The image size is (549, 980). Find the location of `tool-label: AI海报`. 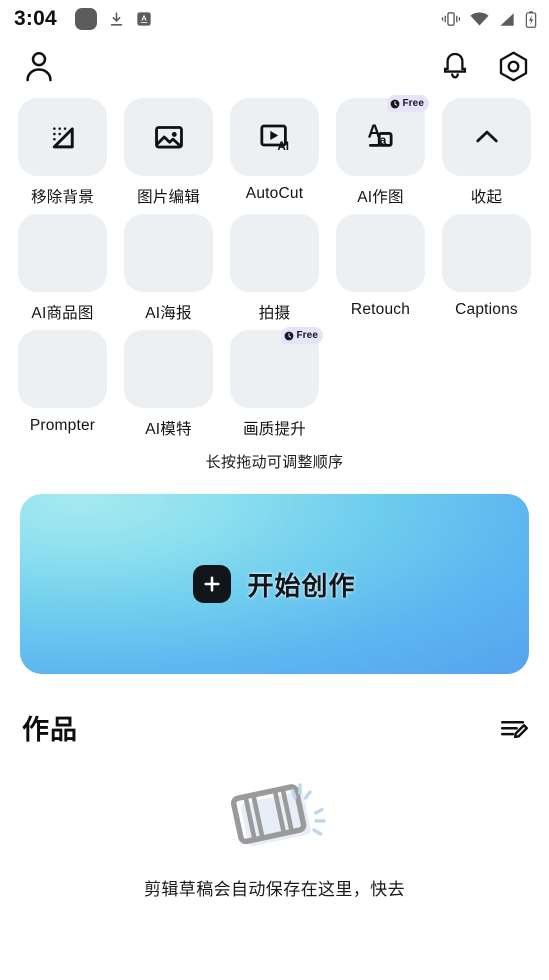

tool-label: AI海报 is located at coordinates (168, 313).